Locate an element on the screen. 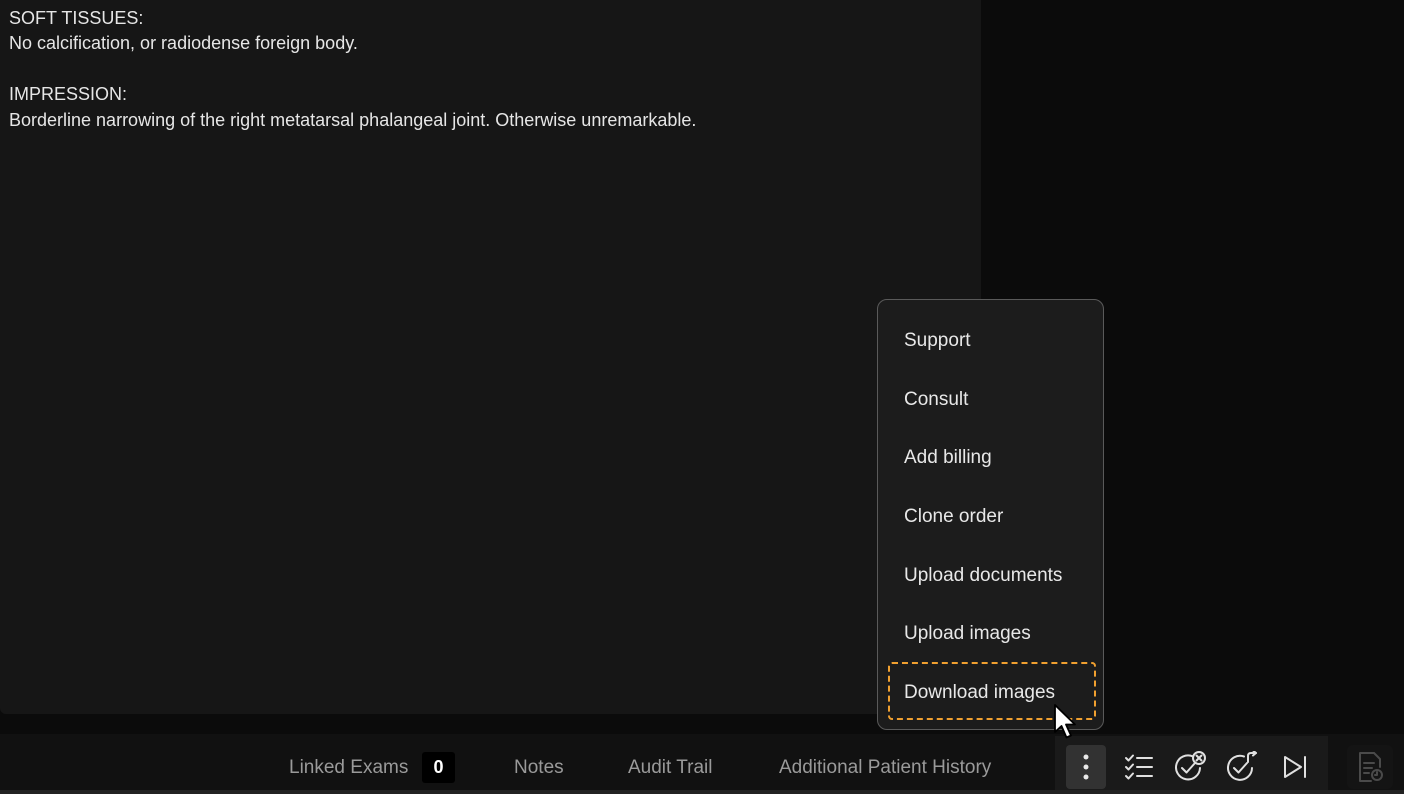  report-document-icon is located at coordinates (1371, 767).